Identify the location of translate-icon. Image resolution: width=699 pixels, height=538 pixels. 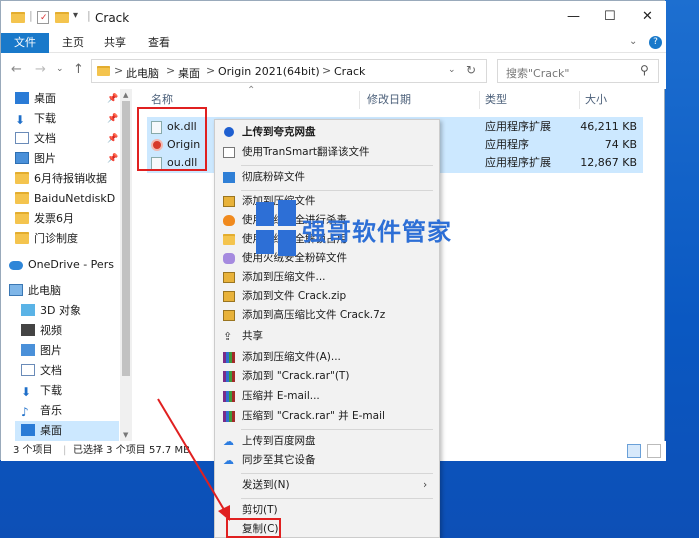
(229, 152).